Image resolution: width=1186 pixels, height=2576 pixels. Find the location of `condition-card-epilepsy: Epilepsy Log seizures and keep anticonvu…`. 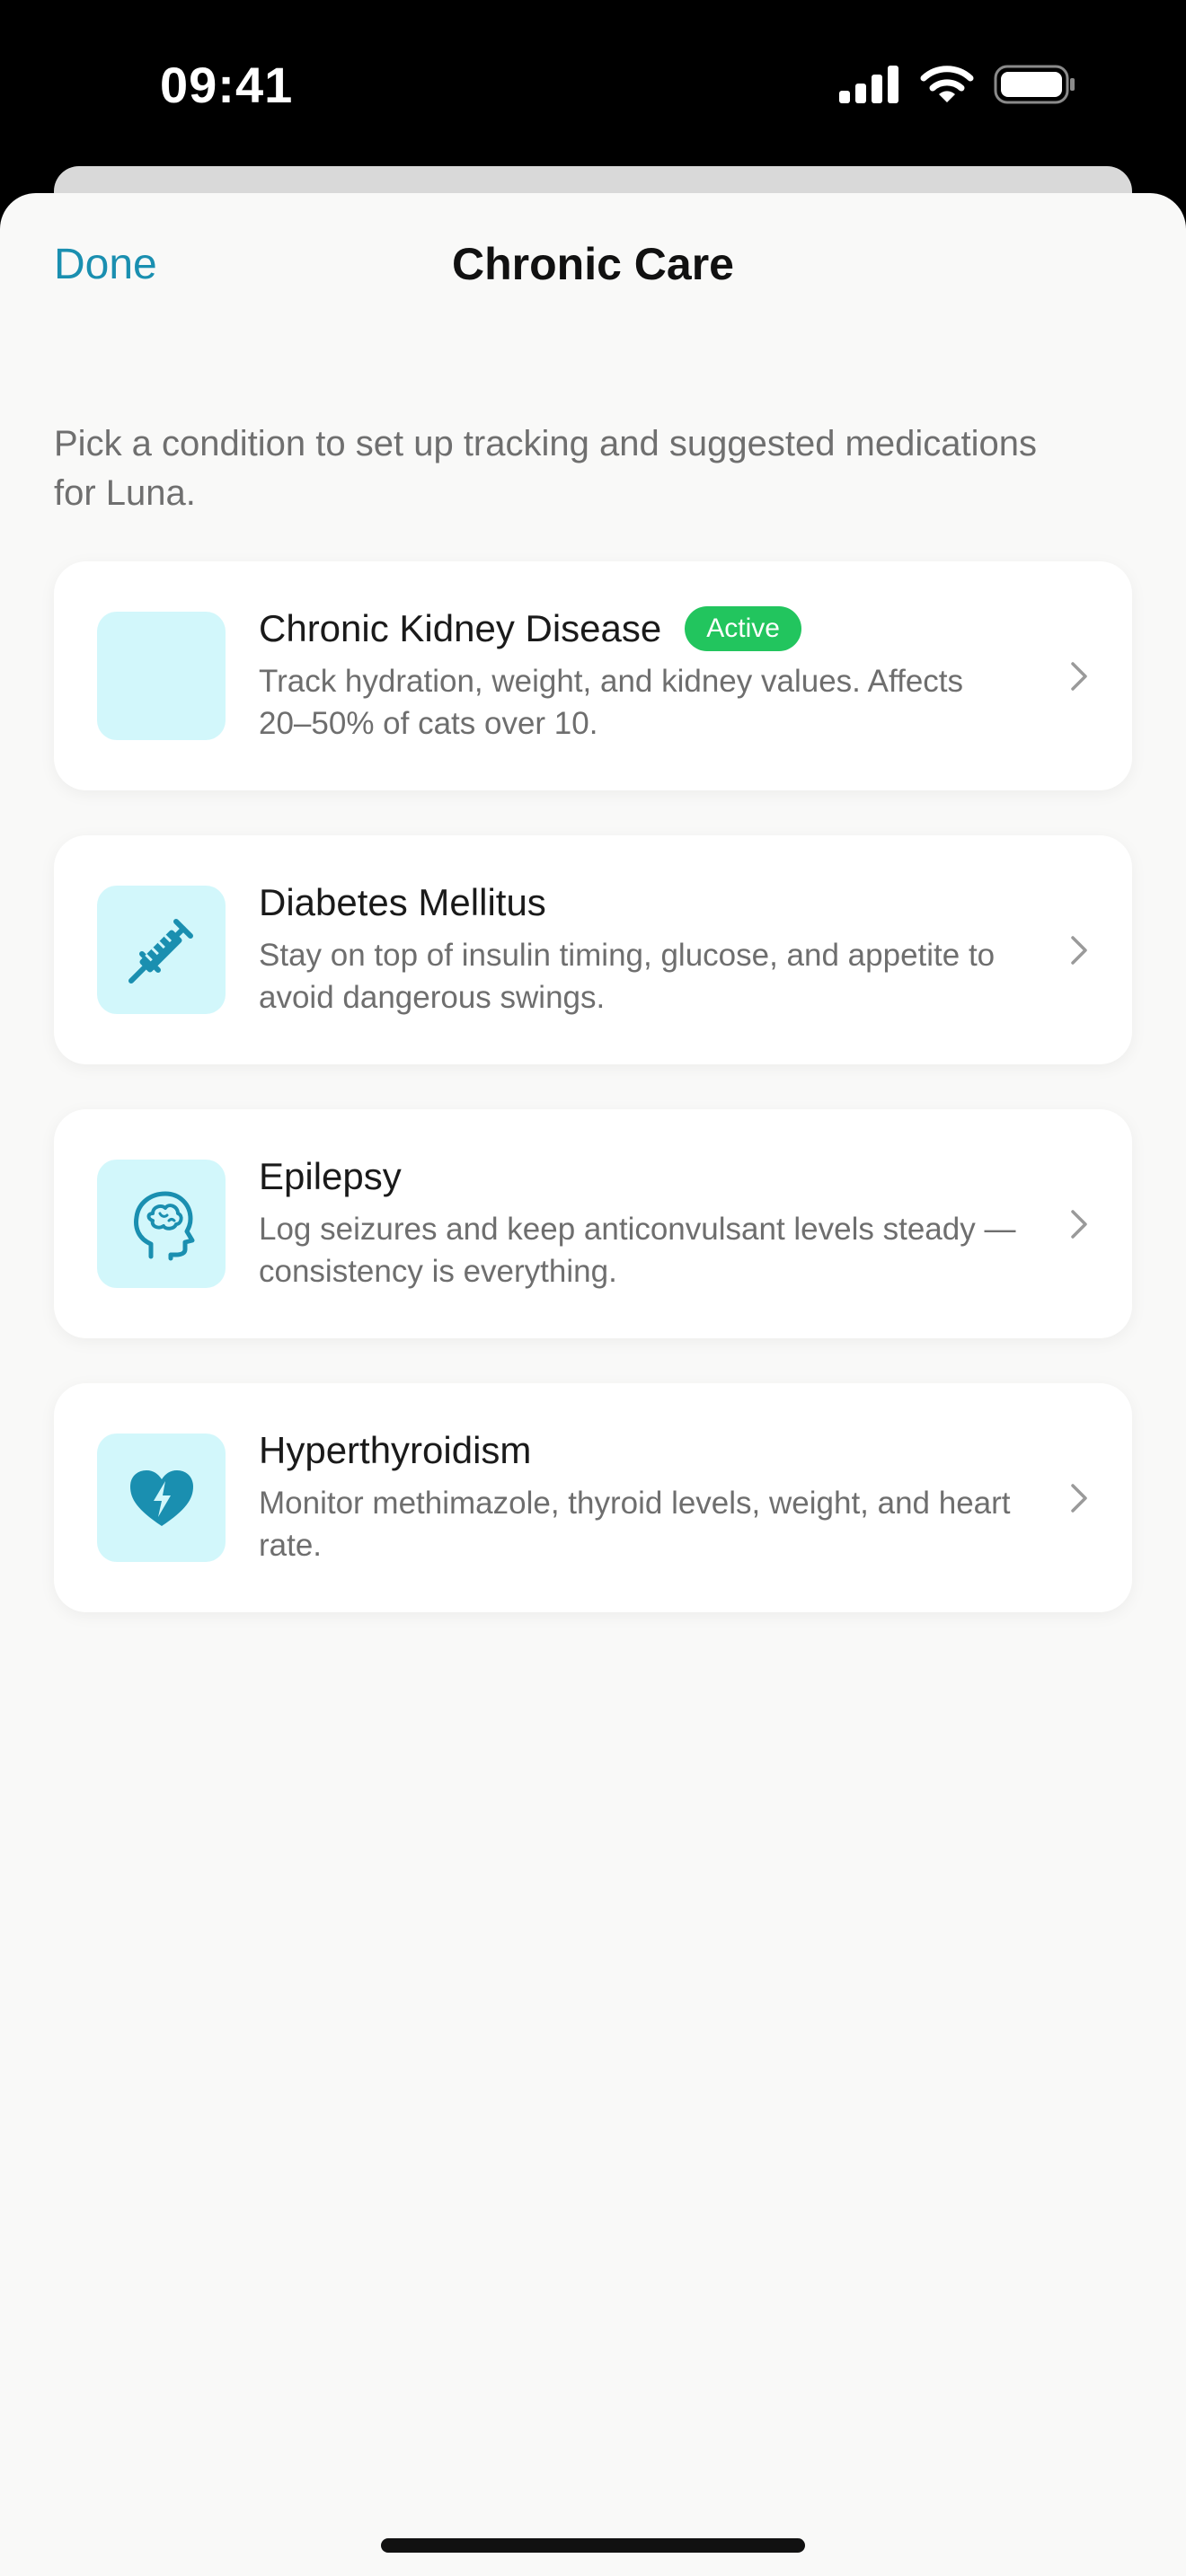

condition-card-epilepsy: Epilepsy Log seizures and keep anticonvu… is located at coordinates (593, 1223).